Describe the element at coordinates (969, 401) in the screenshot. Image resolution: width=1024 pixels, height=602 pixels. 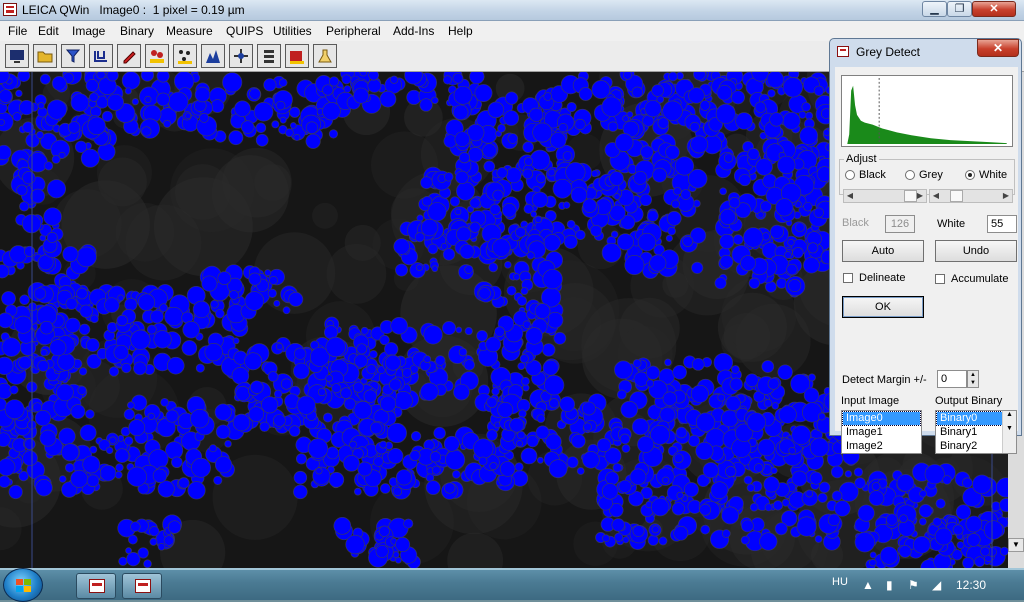
I see `output-binary-label: Output Binary` at that location.